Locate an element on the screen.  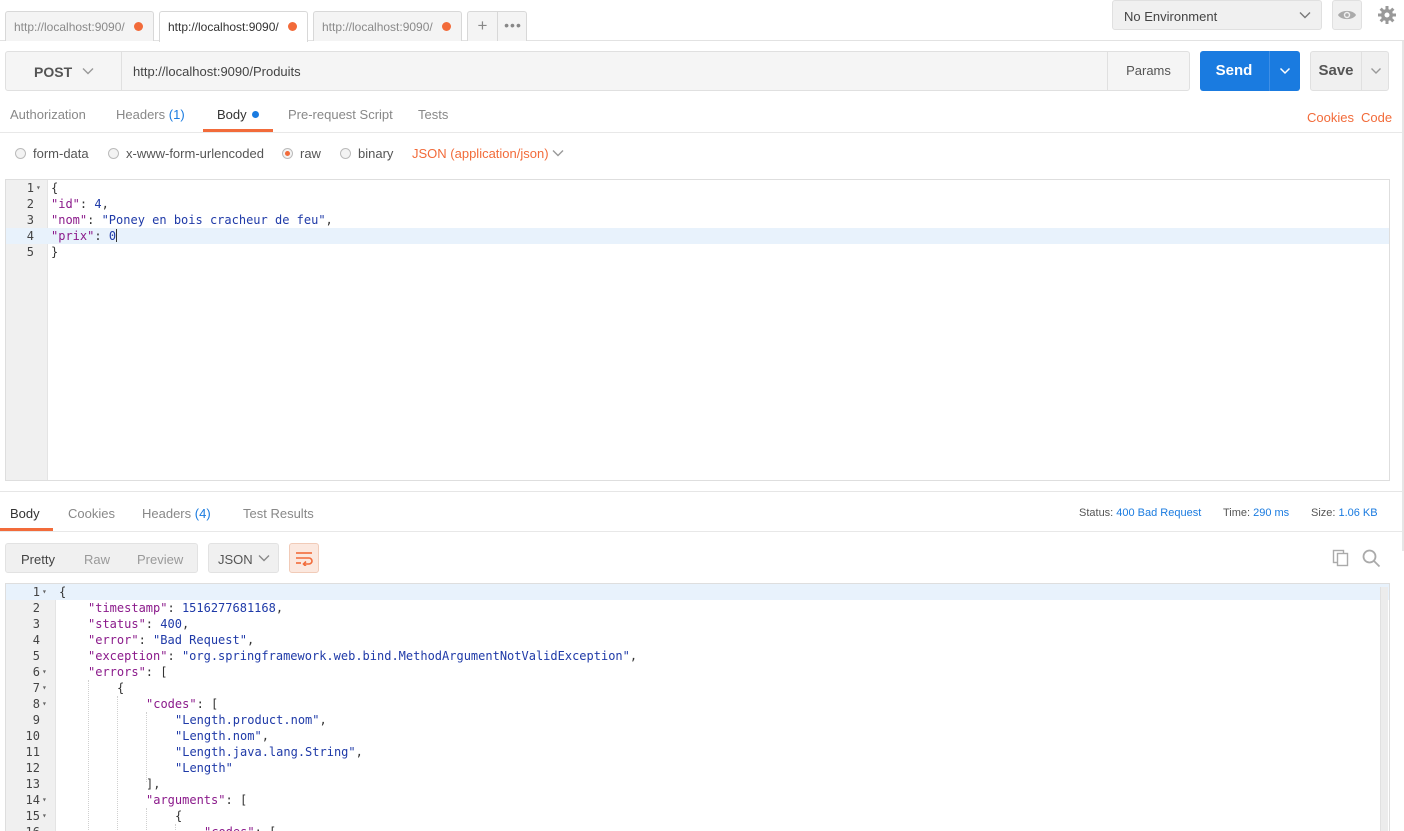
code-text: "error": "Bad Request", is located at coordinates (171, 640).